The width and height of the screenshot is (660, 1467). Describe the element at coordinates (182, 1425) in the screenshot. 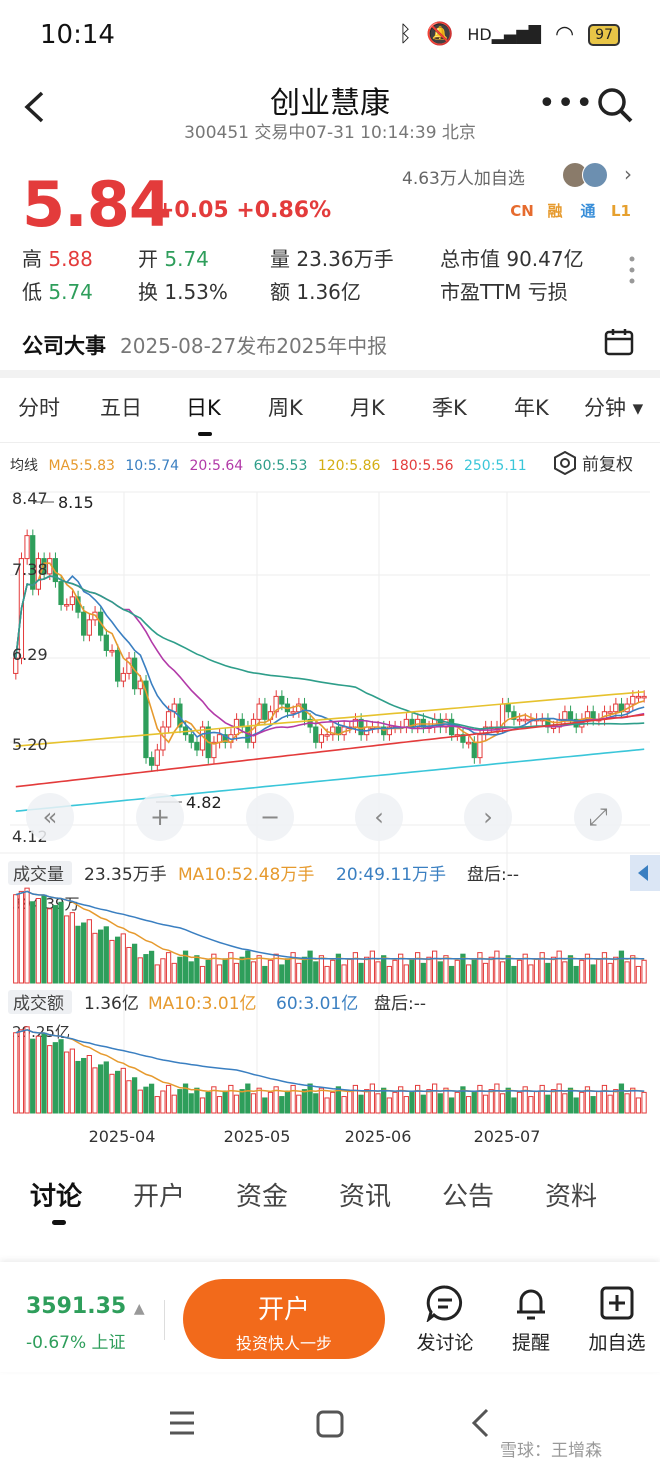

I see `menu-icon` at that location.